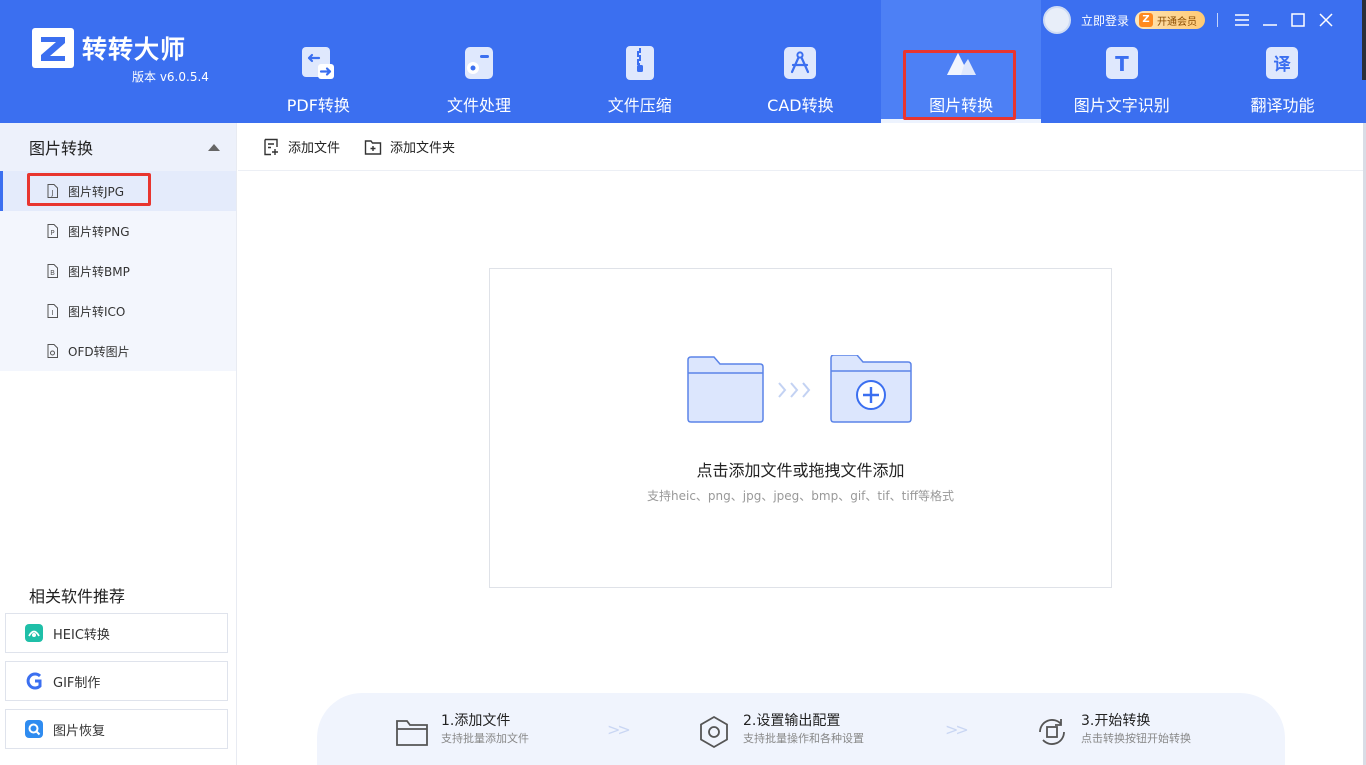 Image resolution: width=1366 pixels, height=765 pixels. I want to click on menu-icon, so click(1242, 20).